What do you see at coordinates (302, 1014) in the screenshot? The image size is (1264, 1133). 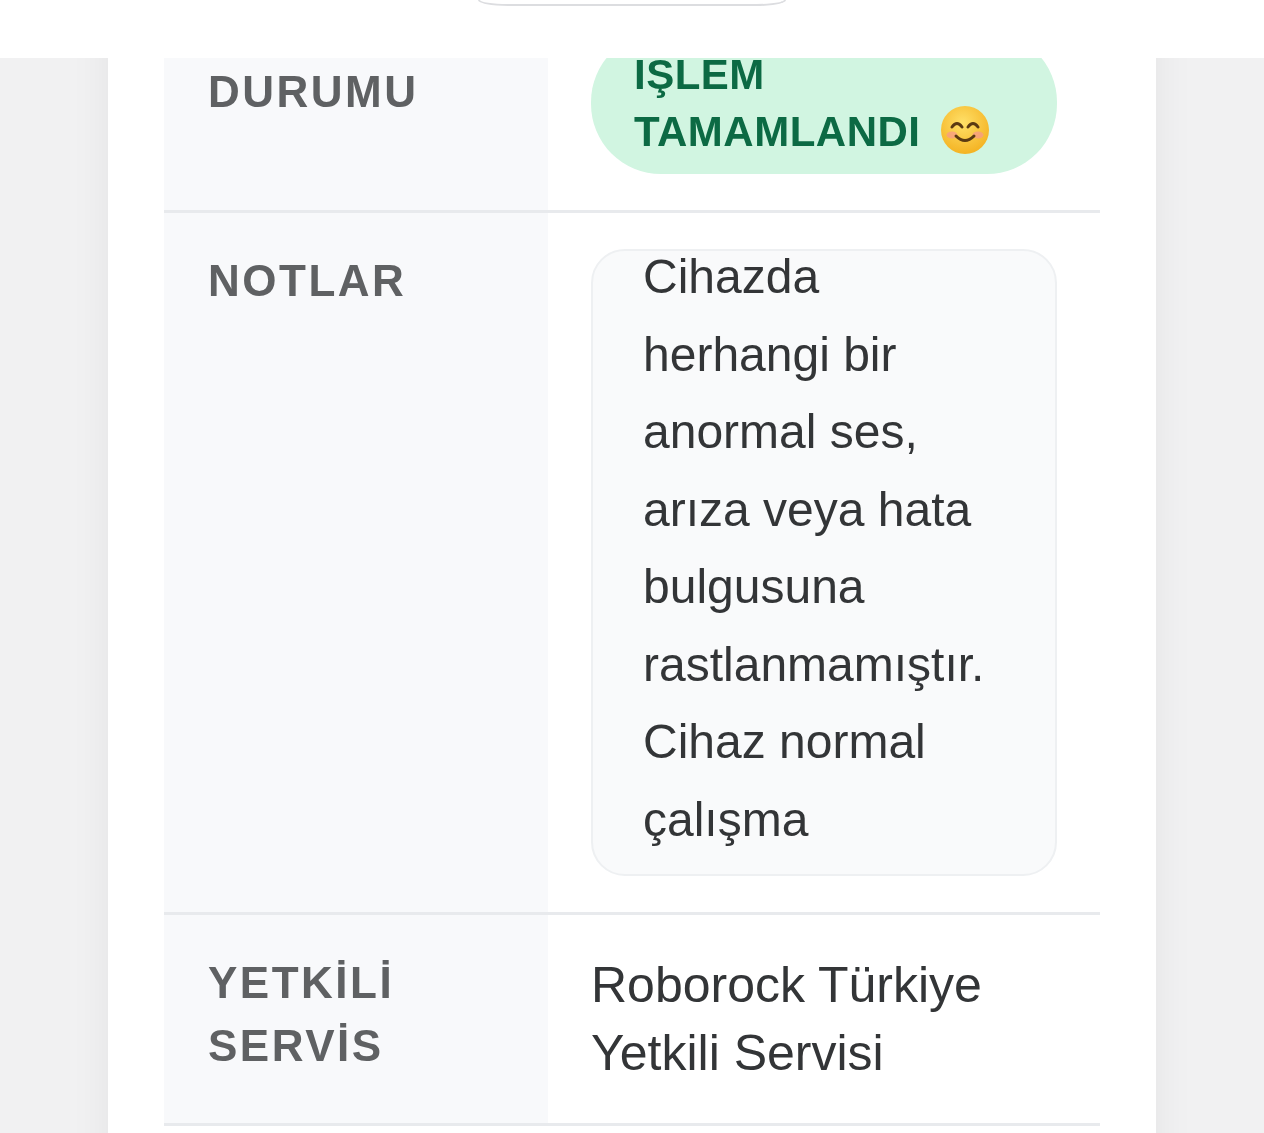 I see `row-label: YETKİLİ SERVİS` at bounding box center [302, 1014].